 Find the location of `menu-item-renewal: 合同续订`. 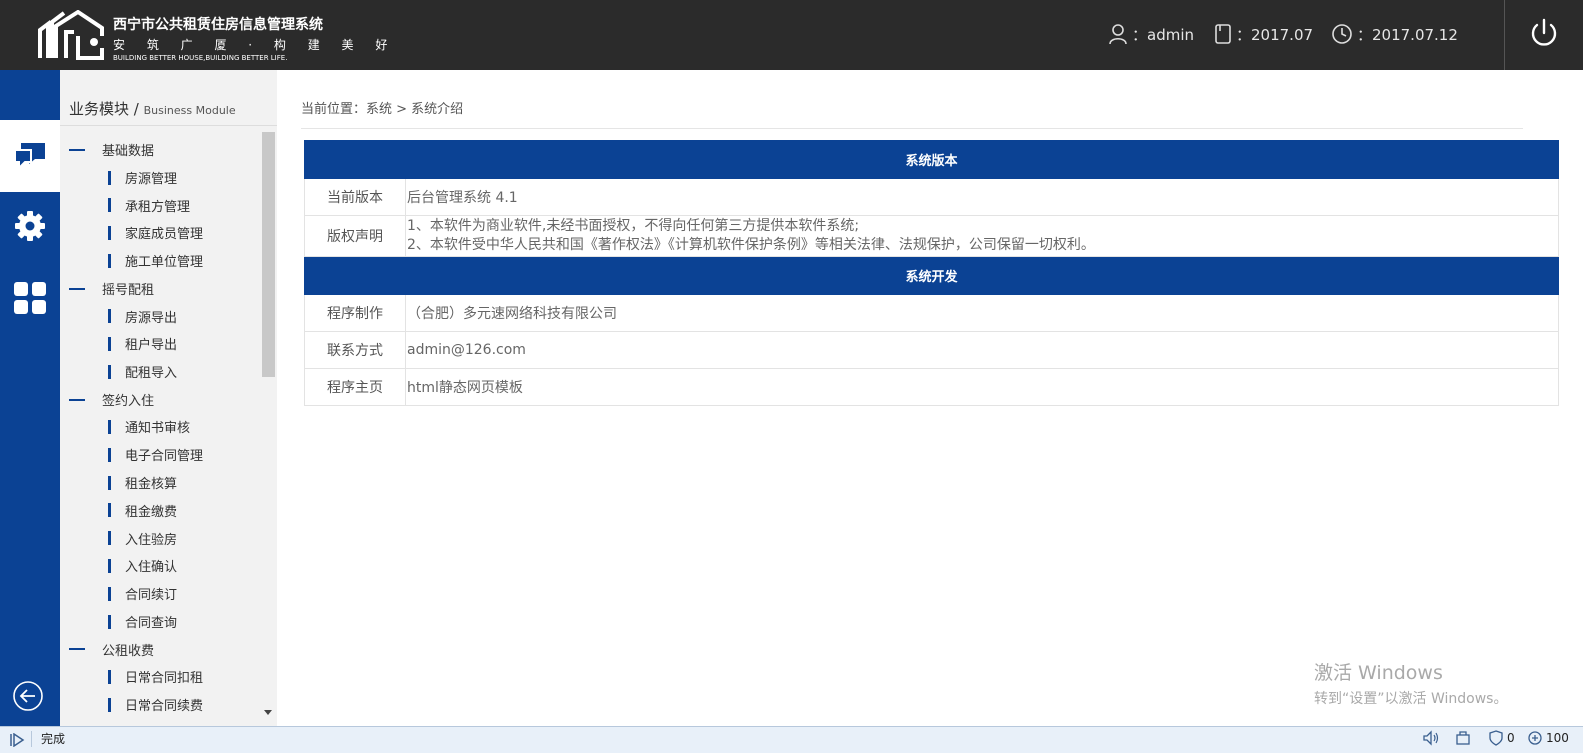

menu-item-renewal: 合同续订 is located at coordinates (160, 594).